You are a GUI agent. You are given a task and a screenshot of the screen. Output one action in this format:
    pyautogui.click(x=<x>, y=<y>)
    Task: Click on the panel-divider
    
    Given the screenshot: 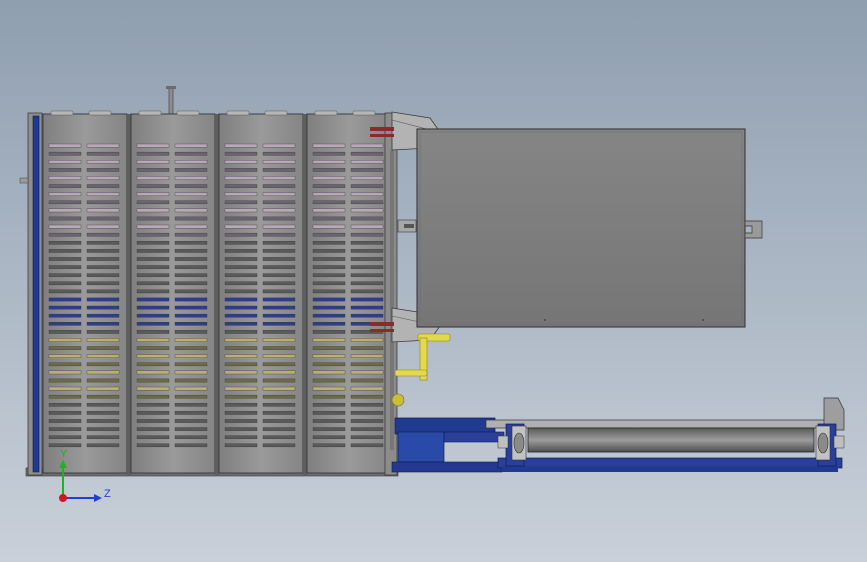 What is the action you would take?
    pyautogui.click(x=217, y=295)
    